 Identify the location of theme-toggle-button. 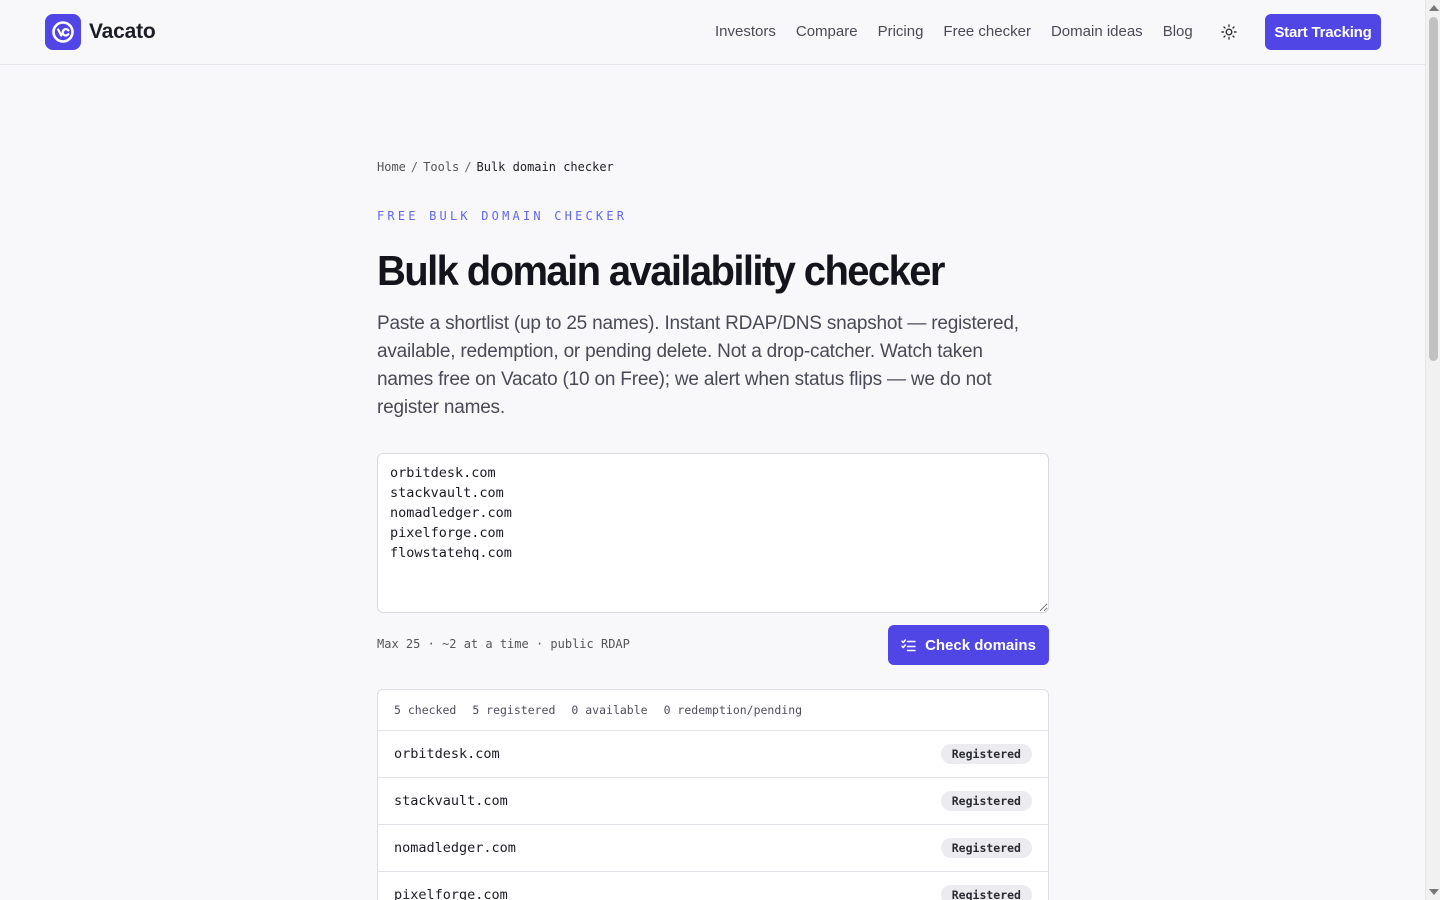
(1229, 32).